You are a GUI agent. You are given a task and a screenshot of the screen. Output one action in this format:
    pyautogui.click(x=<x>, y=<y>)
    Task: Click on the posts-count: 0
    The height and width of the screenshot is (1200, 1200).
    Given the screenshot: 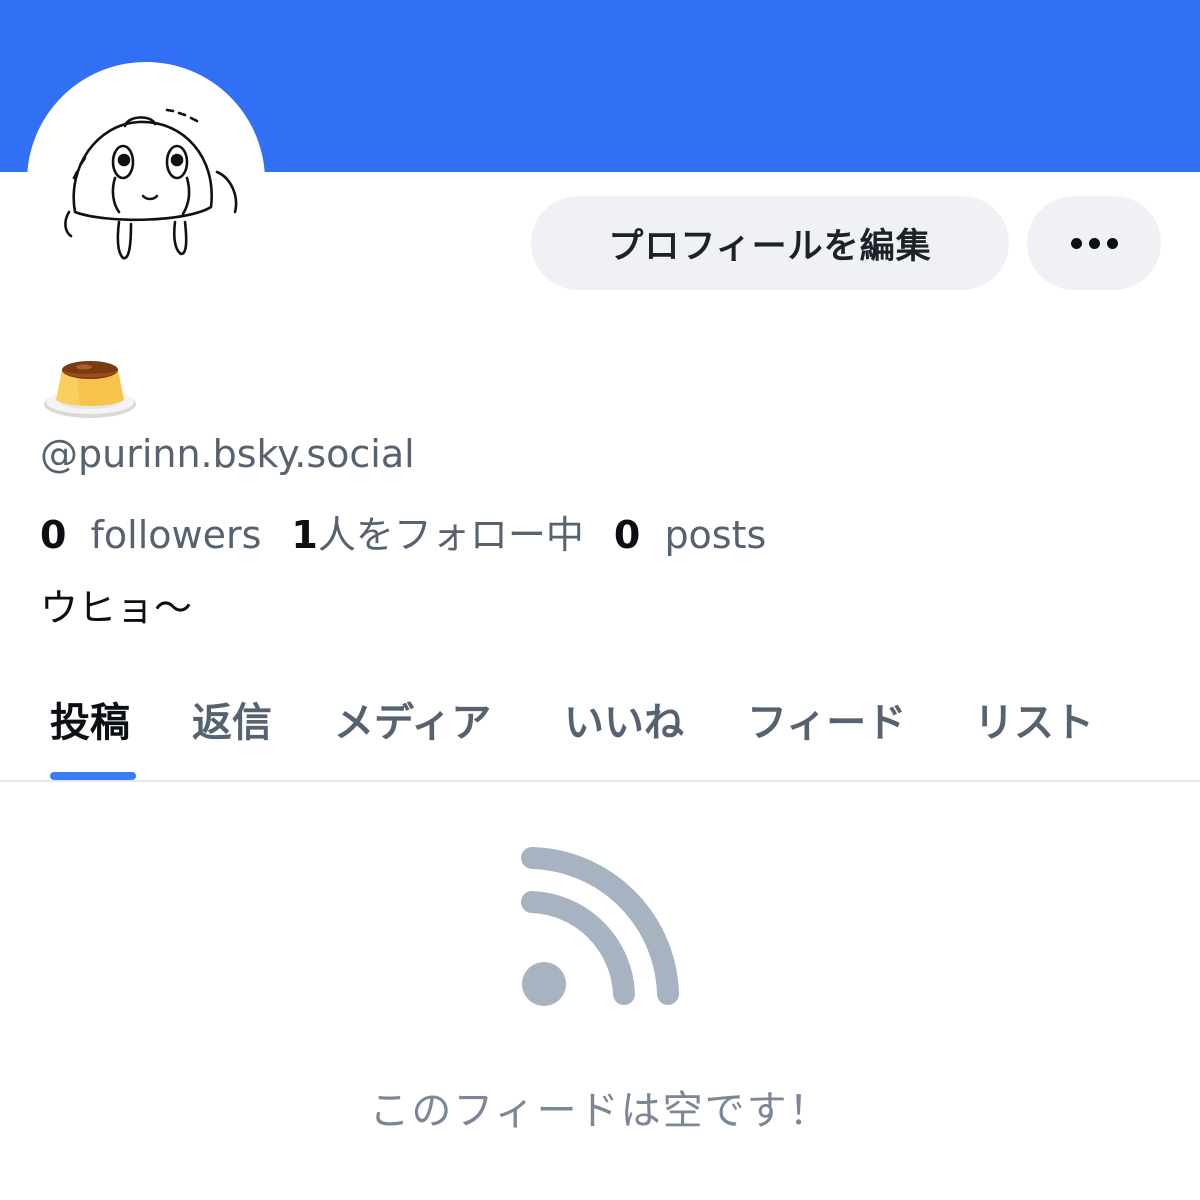 What is the action you would take?
    pyautogui.click(x=627, y=535)
    